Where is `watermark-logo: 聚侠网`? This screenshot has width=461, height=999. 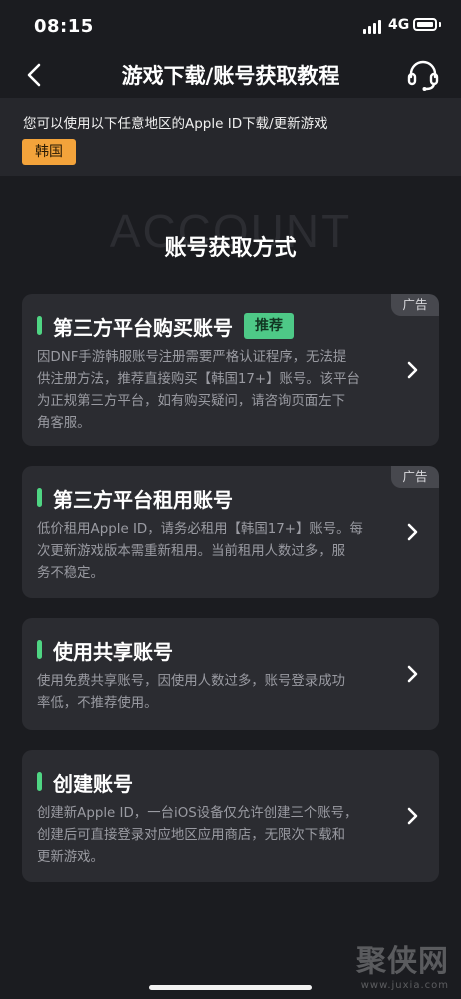
watermark-logo: 聚侠网 is located at coordinates (402, 961).